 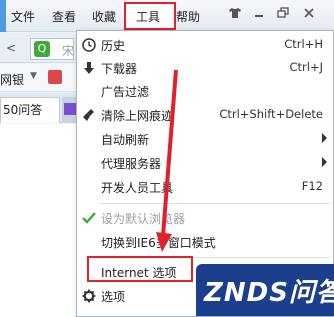 I want to click on menu-item-developer-tools: 开发人员工具 F12, so click(x=205, y=187).